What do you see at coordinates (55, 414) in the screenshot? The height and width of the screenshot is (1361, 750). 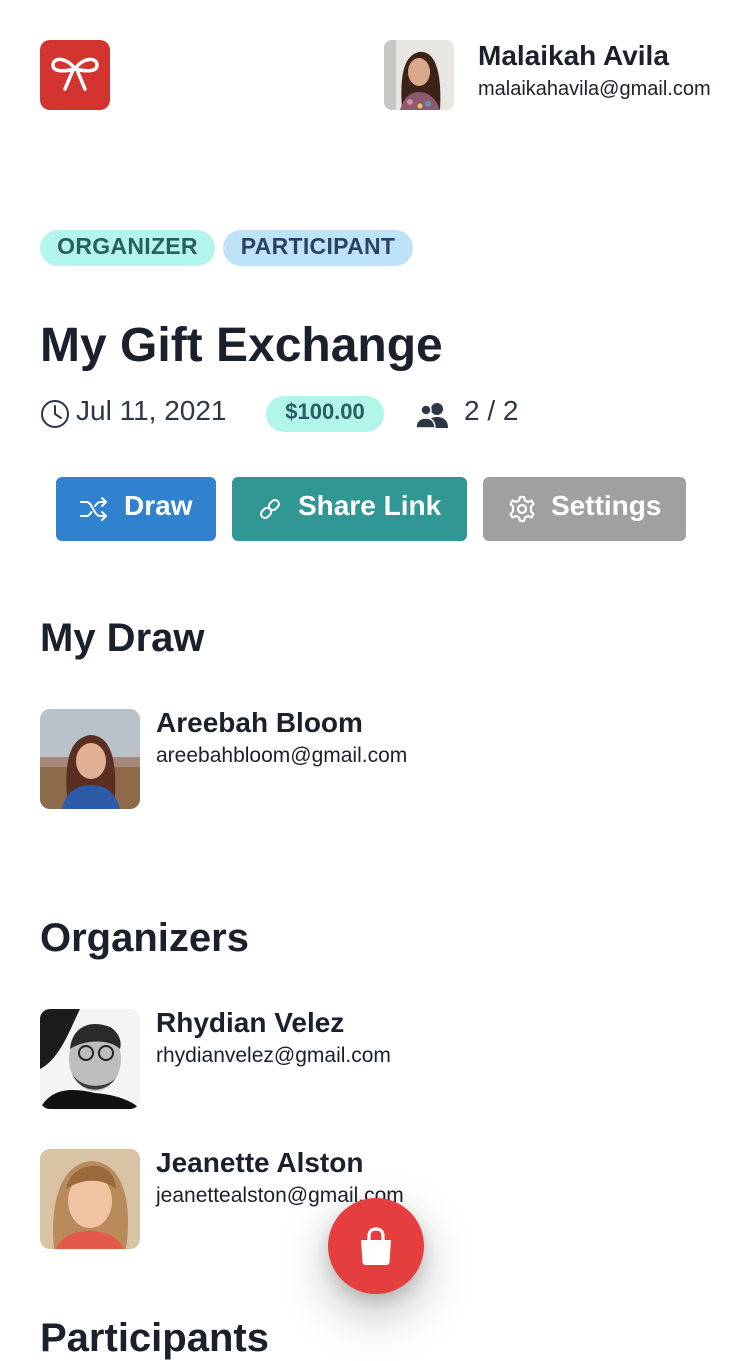 I see `clock-icon` at bounding box center [55, 414].